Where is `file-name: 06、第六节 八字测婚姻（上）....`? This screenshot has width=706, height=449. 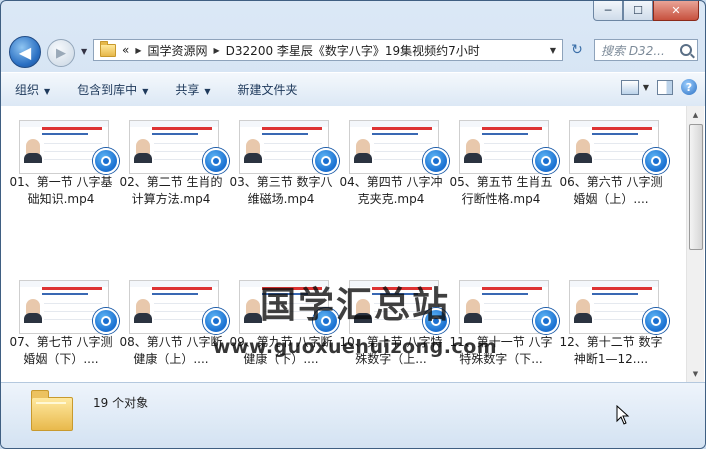 file-name: 06、第六节 八字测婚姻（上）.... is located at coordinates (611, 190).